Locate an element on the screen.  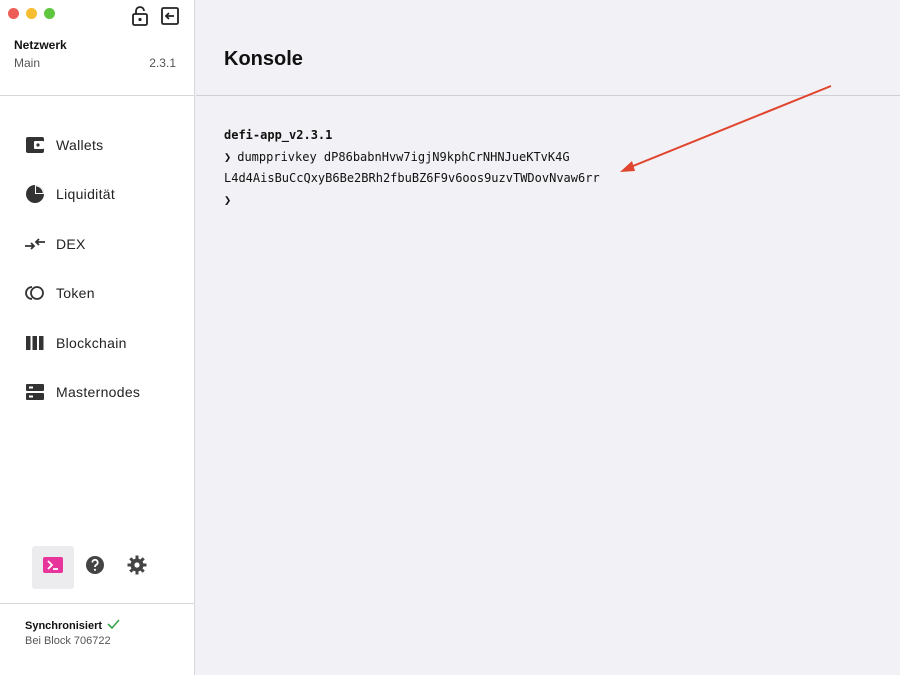
page-title: Konsole is located at coordinates (263, 59).